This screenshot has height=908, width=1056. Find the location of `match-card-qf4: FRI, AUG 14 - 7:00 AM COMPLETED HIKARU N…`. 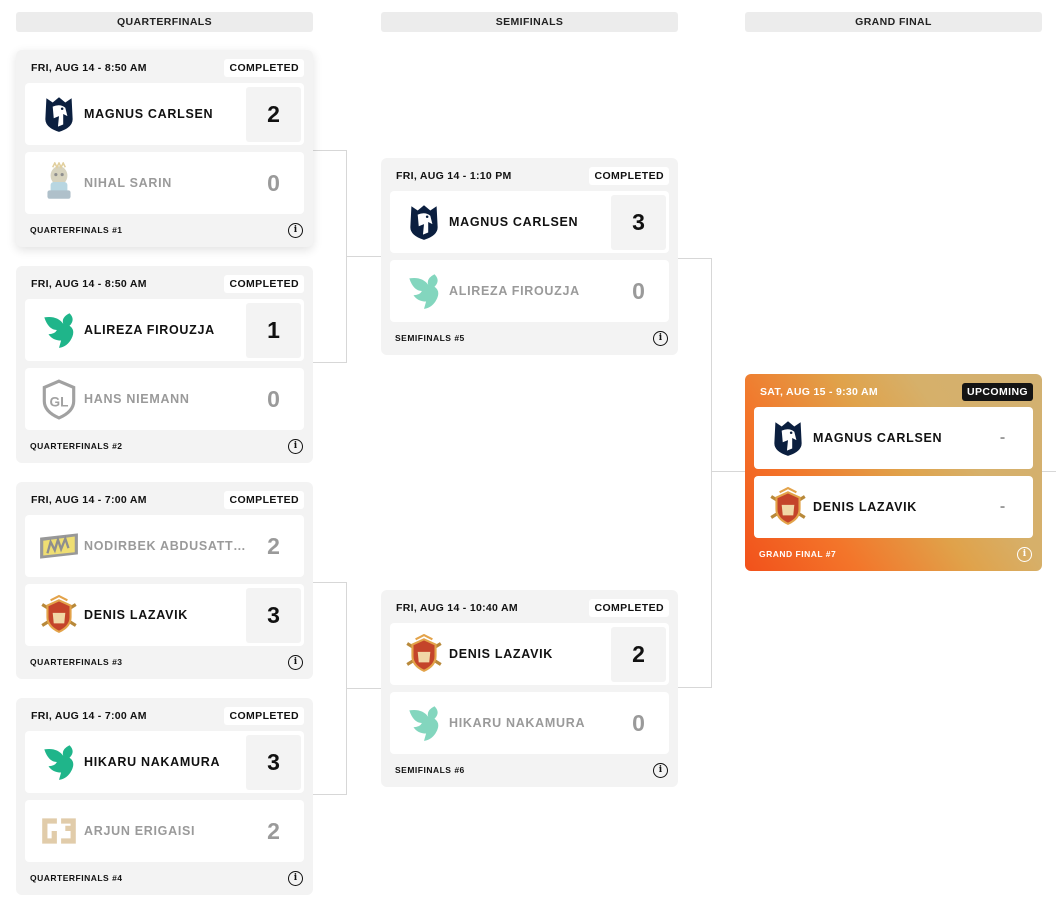

match-card-qf4: FRI, AUG 14 - 7:00 AM COMPLETED HIKARU N… is located at coordinates (164, 796).